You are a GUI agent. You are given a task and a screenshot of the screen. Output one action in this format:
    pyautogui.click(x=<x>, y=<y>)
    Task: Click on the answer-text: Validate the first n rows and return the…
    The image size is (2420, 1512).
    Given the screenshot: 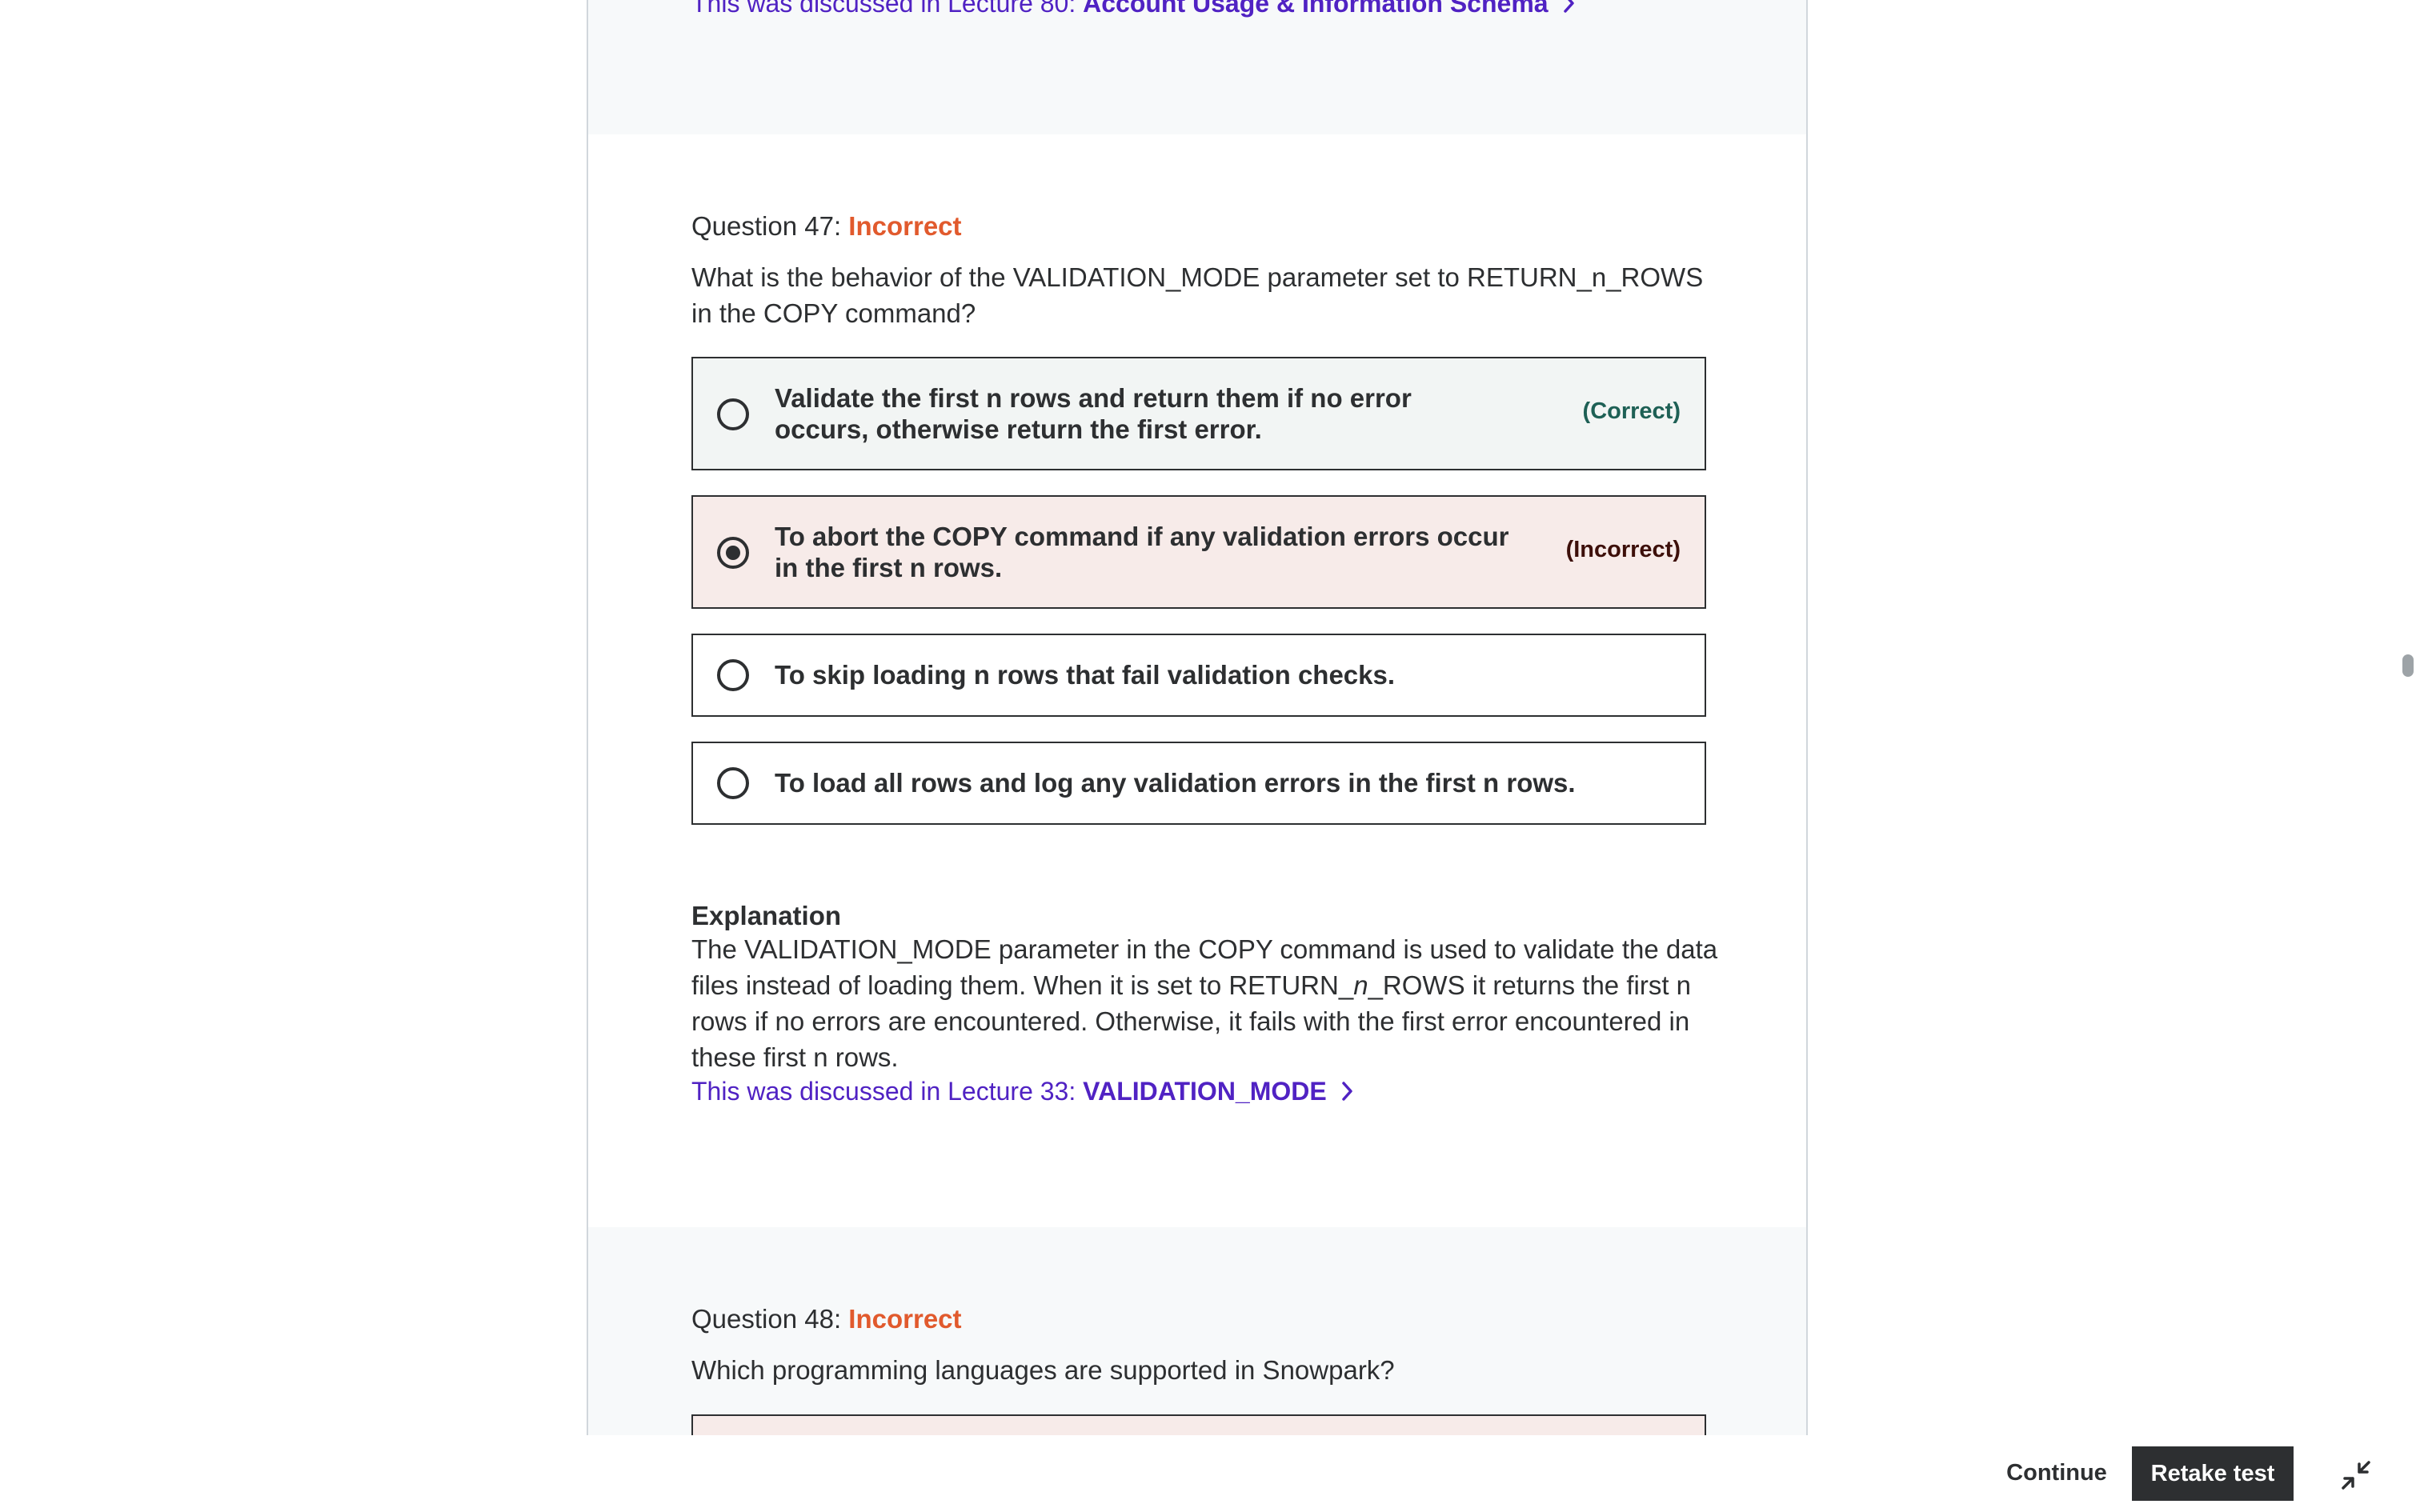 What is the action you would take?
    pyautogui.click(x=1093, y=413)
    